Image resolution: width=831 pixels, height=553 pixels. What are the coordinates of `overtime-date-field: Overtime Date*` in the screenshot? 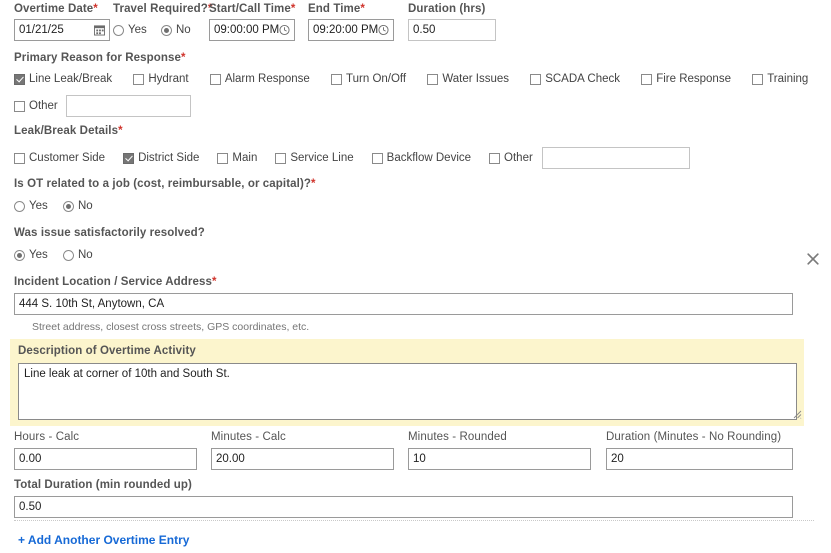 It's located at (62, 22).